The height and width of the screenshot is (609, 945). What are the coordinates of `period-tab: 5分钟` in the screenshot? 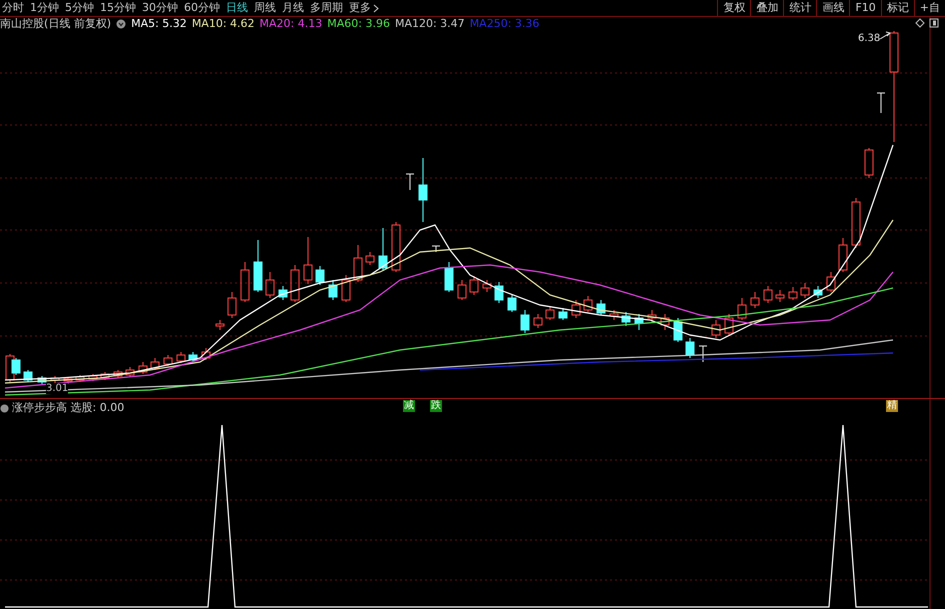 It's located at (79, 8).